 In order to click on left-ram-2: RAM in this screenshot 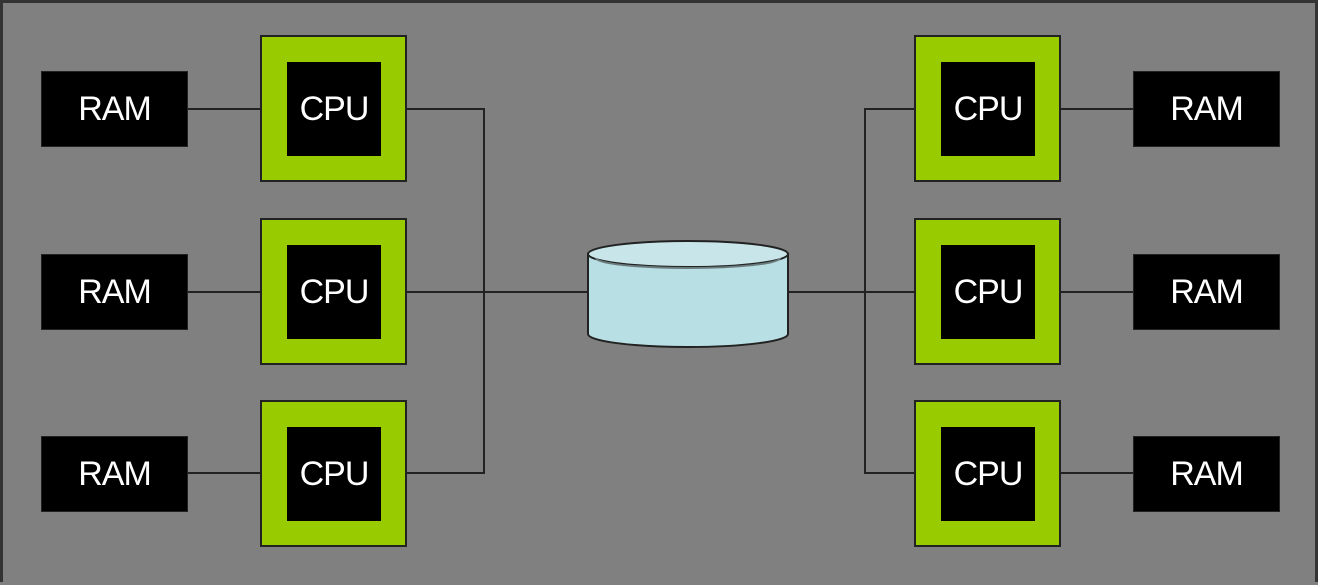, I will do `click(114, 292)`.